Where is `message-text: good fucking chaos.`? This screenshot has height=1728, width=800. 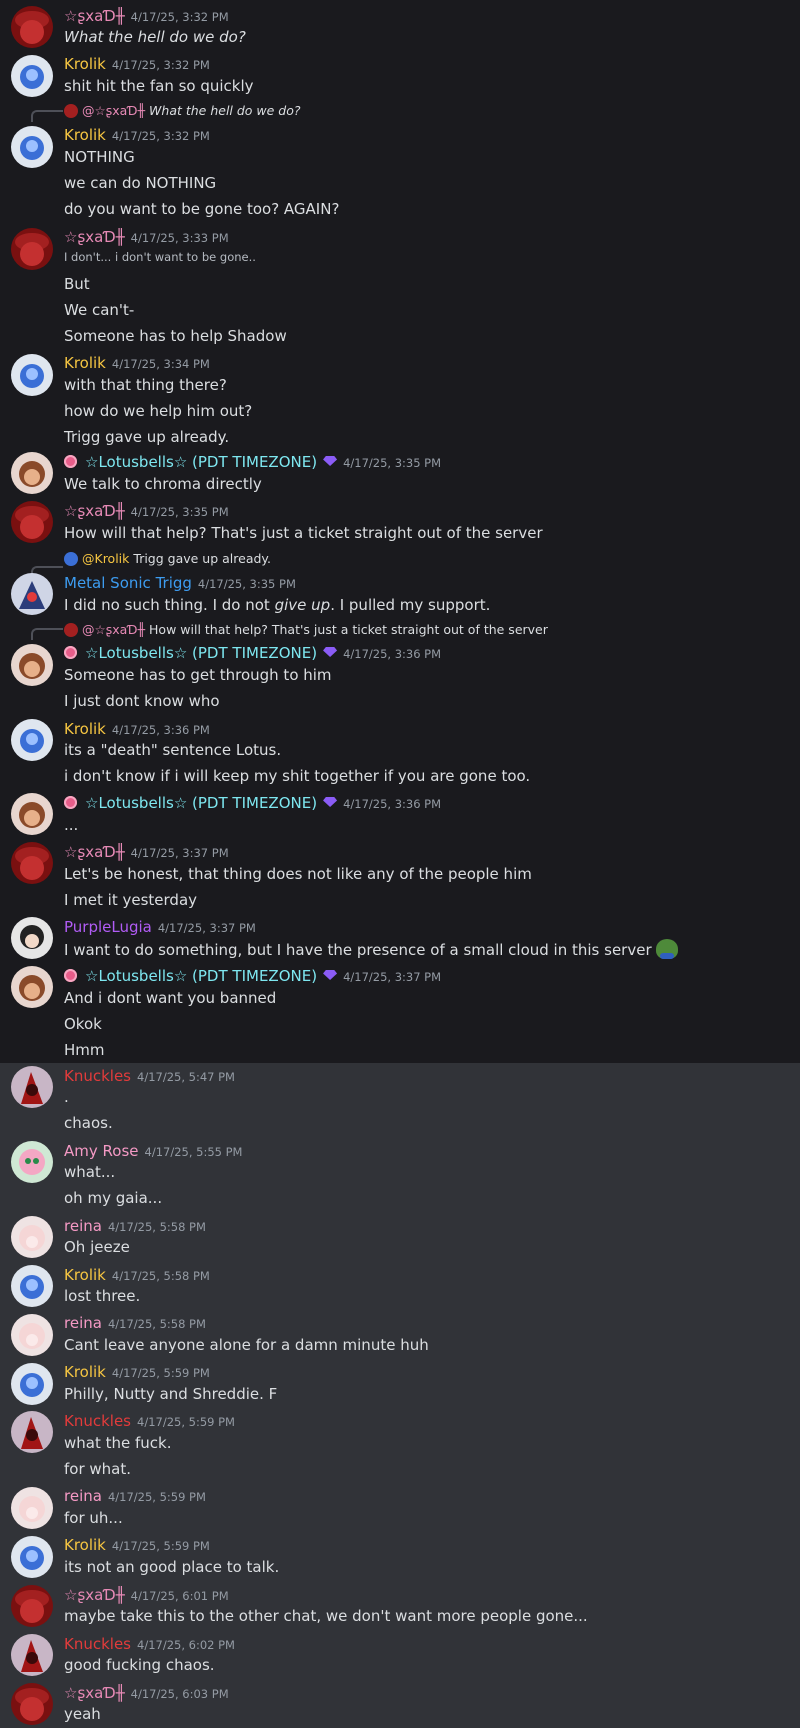
message-text: good fucking chaos. is located at coordinates (139, 1665).